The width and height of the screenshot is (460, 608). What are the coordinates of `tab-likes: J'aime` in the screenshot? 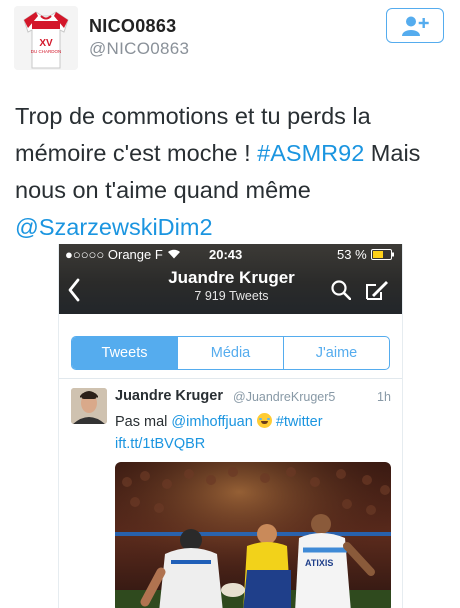 It's located at (336, 353).